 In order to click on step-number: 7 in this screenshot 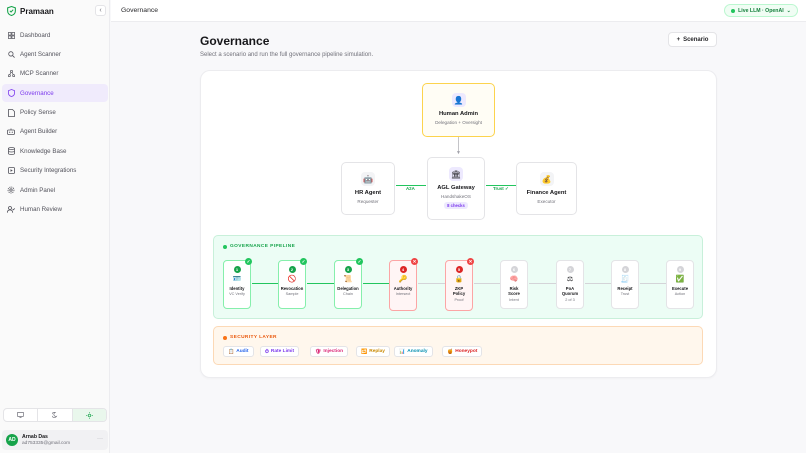, I will do `click(570, 269)`.